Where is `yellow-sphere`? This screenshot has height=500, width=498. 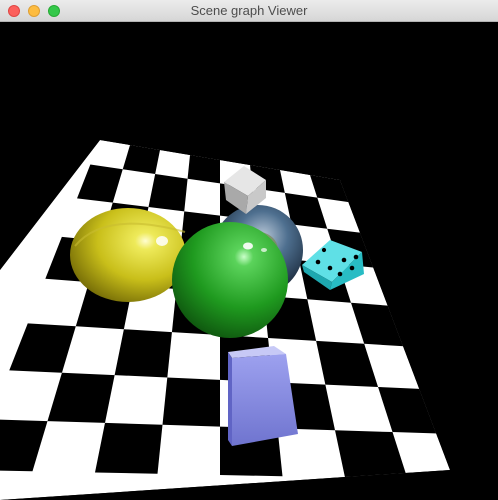 yellow-sphere is located at coordinates (128, 255).